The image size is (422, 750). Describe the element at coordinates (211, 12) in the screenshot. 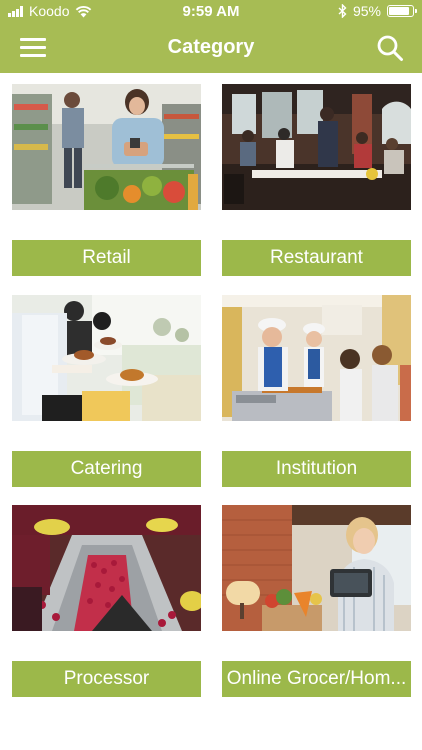

I see `status-bar: Koodo 9:59 AM 95%` at that location.